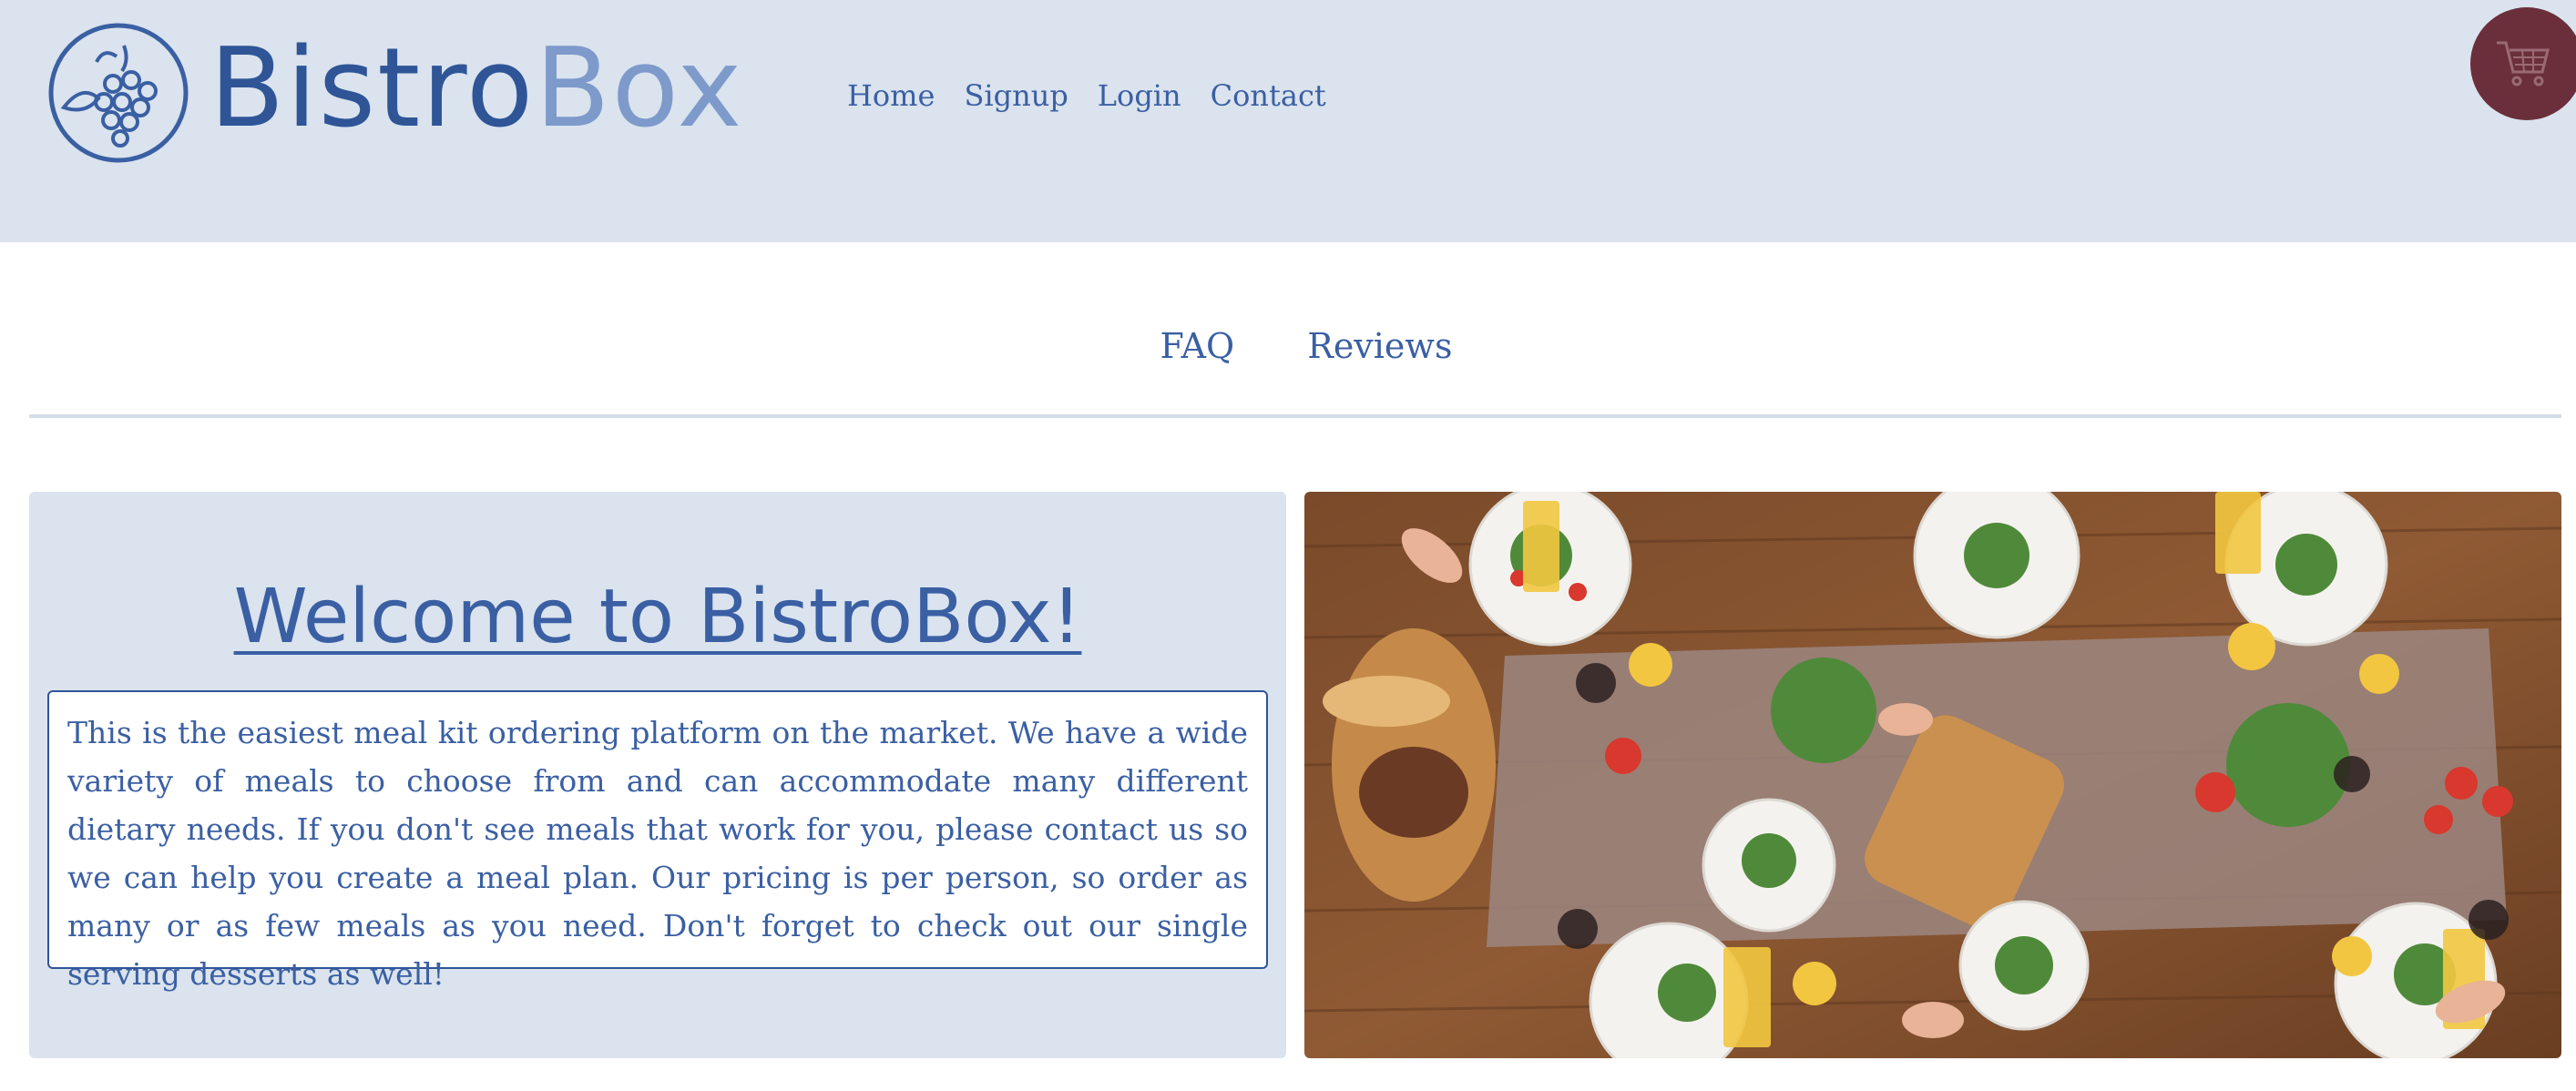 The height and width of the screenshot is (1091, 2576). Describe the element at coordinates (1086, 95) in the screenshot. I see `main-nav: Home Signup Login Contact` at that location.